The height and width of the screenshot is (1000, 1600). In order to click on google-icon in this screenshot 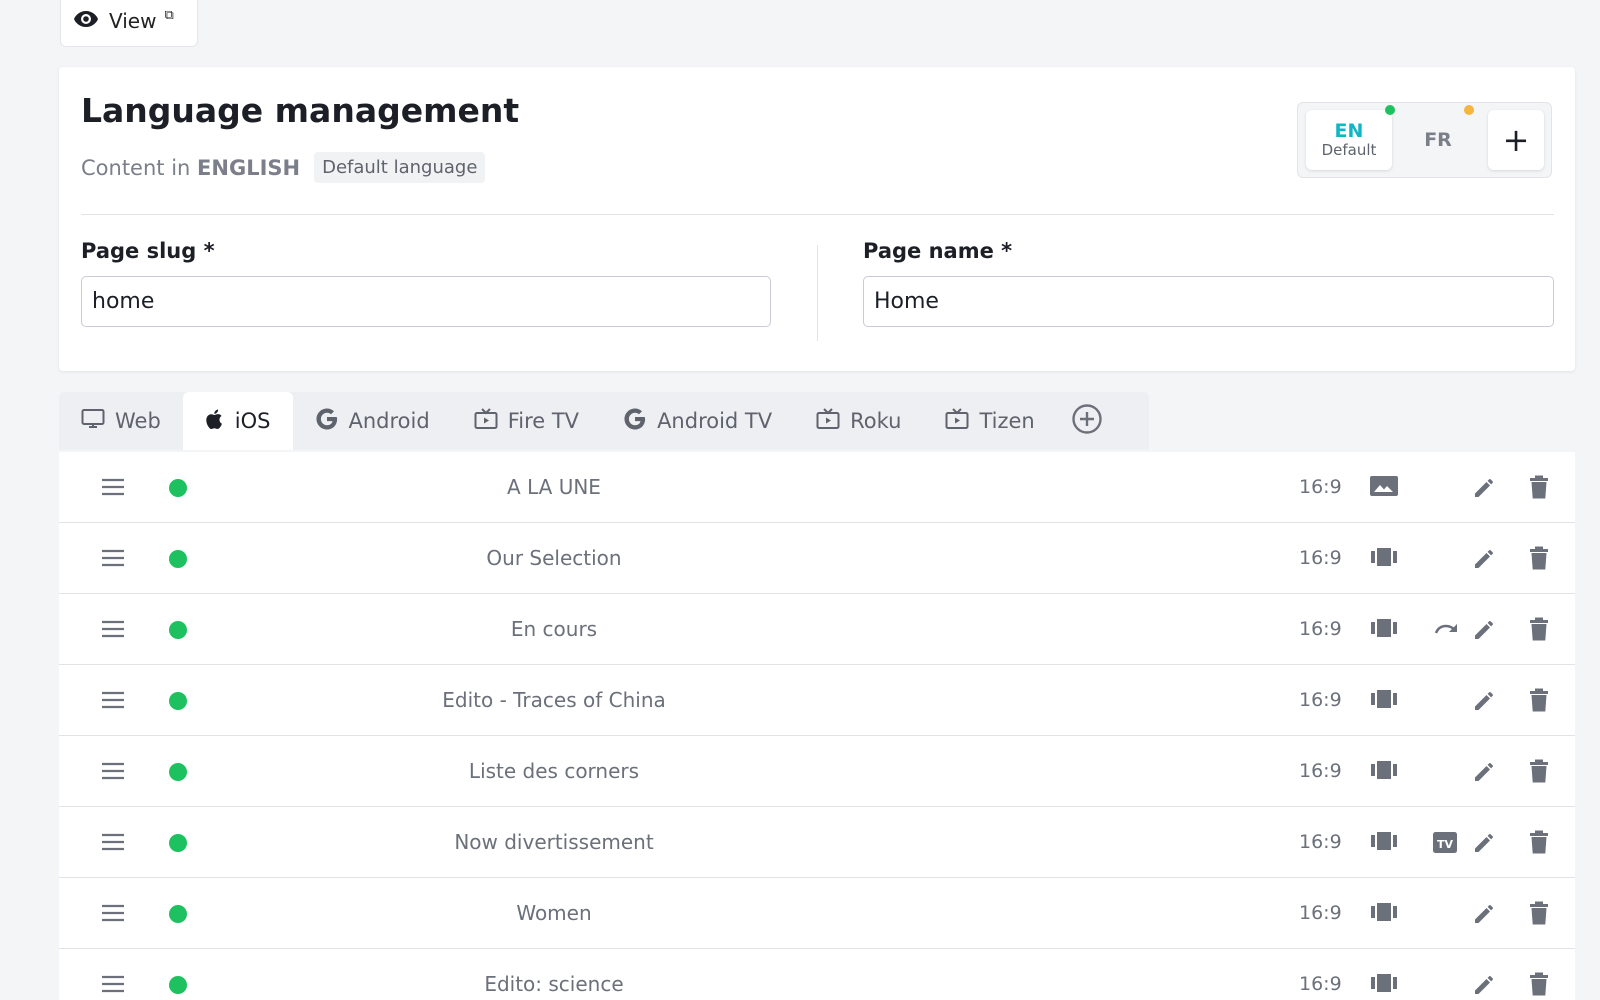, I will do `click(635, 421)`.